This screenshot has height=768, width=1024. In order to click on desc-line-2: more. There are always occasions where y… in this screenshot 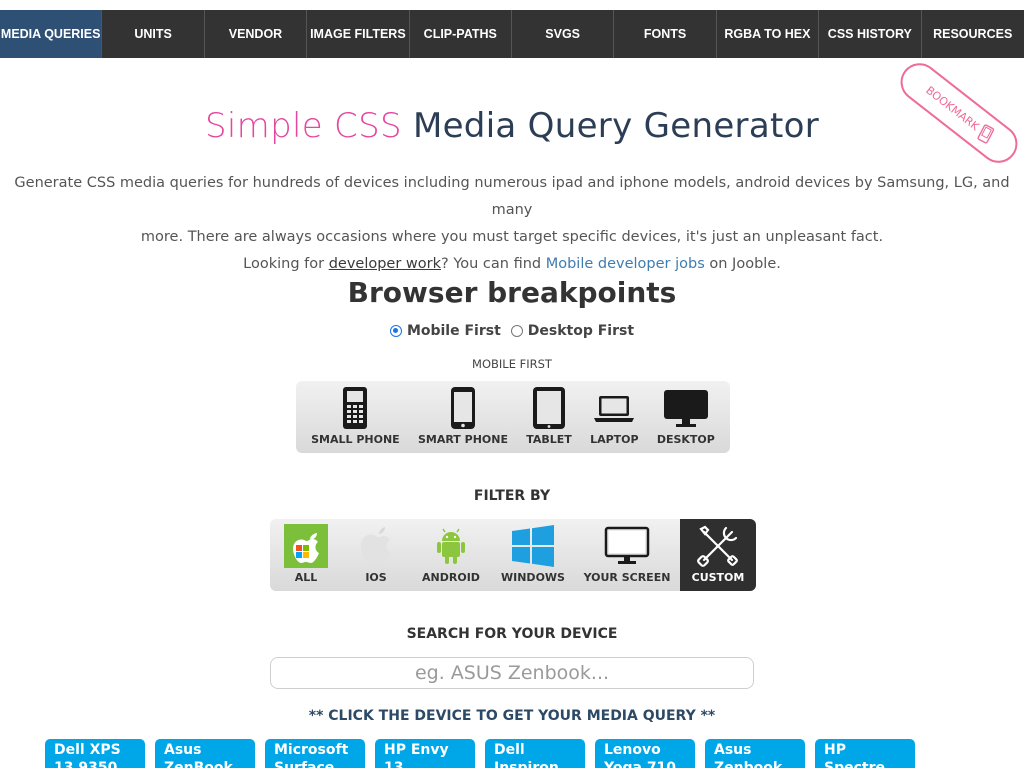, I will do `click(512, 237)`.